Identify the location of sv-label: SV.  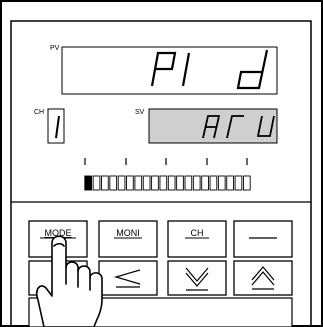
(140, 112).